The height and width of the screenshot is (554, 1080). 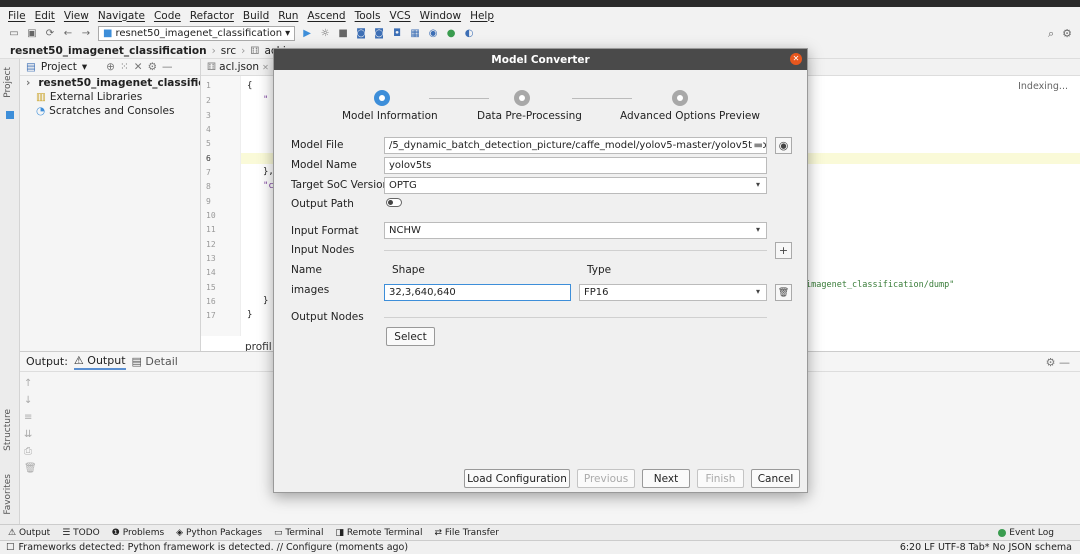 What do you see at coordinates (399, 16) in the screenshot?
I see `menu-vcs: VCS` at bounding box center [399, 16].